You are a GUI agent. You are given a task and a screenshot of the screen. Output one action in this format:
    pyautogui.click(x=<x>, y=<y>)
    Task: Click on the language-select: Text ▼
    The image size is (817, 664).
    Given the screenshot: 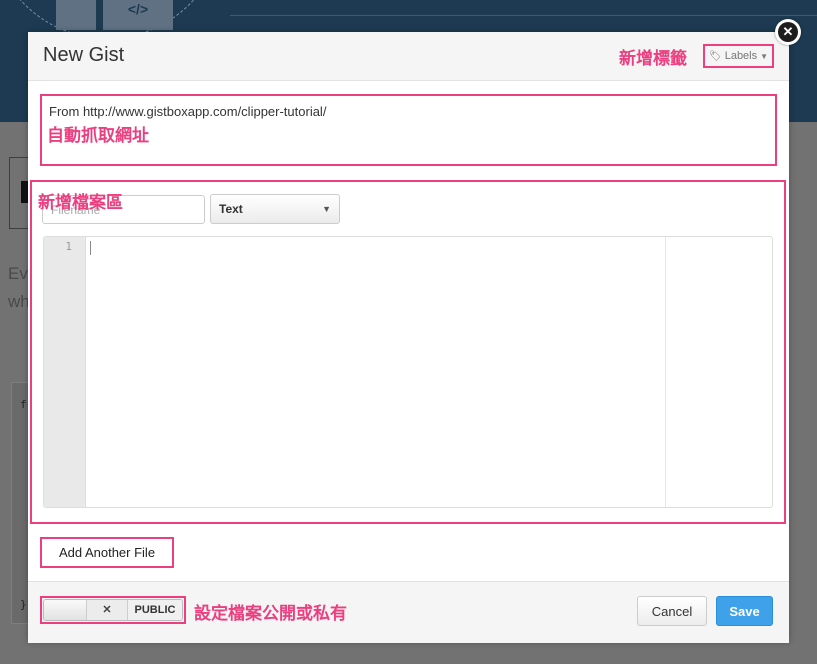 What is the action you would take?
    pyautogui.click(x=275, y=209)
    